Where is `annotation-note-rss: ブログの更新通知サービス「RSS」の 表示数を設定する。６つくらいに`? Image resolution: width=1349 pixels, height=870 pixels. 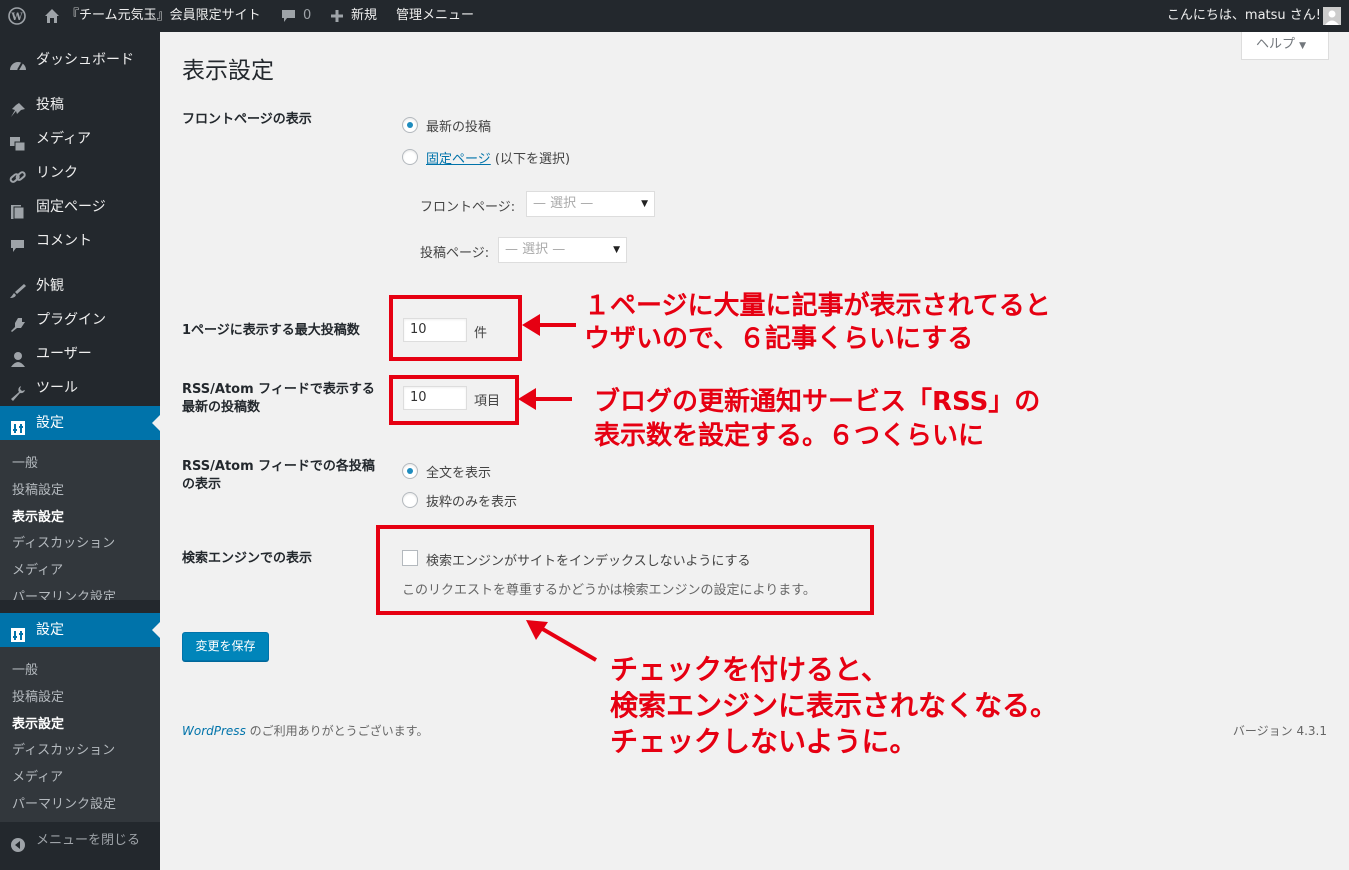 annotation-note-rss: ブログの更新通知サービス「RSS」の 表示数を設定する。６つくらいに is located at coordinates (817, 419).